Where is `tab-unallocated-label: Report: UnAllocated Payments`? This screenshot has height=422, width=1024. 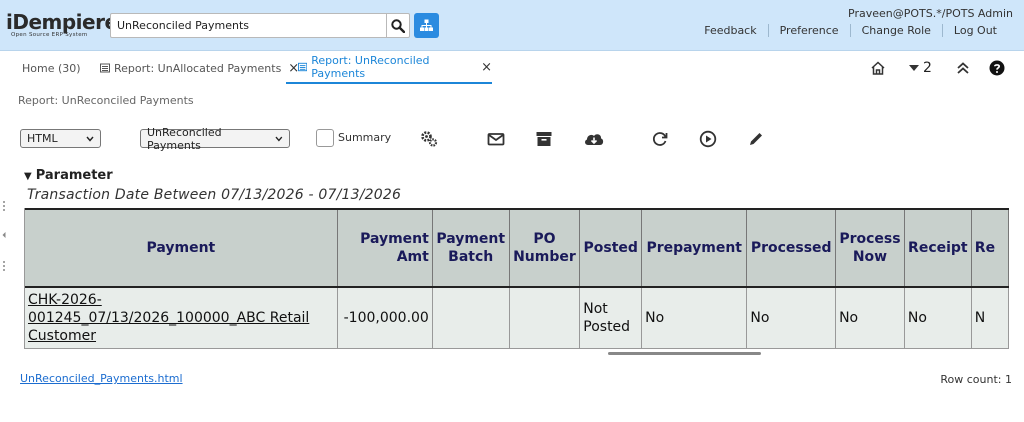 tab-unallocated-label: Report: UnAllocated Payments is located at coordinates (198, 68).